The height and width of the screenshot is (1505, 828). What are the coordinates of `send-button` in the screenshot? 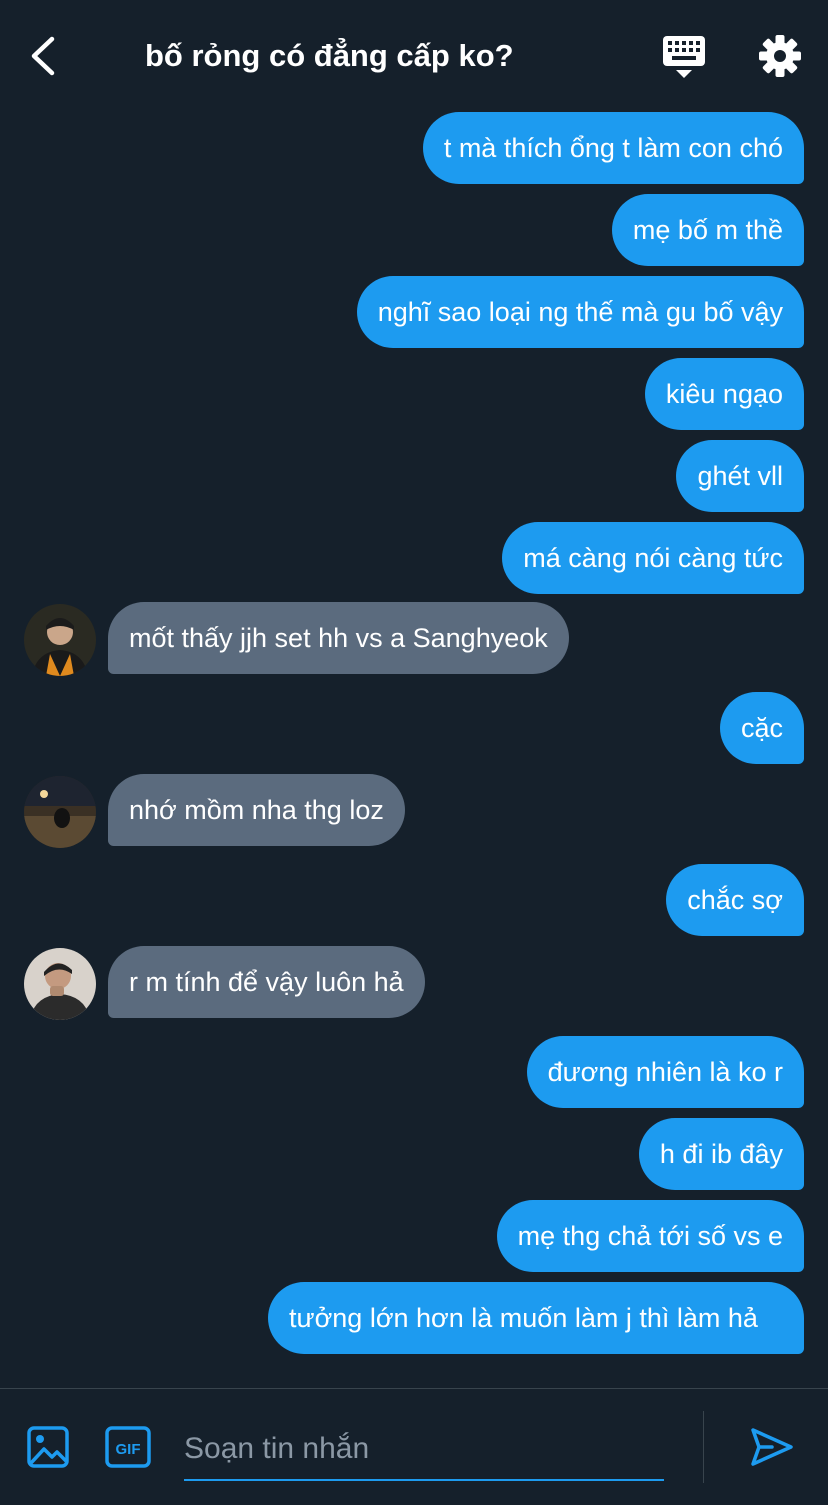 It's located at (772, 1447).